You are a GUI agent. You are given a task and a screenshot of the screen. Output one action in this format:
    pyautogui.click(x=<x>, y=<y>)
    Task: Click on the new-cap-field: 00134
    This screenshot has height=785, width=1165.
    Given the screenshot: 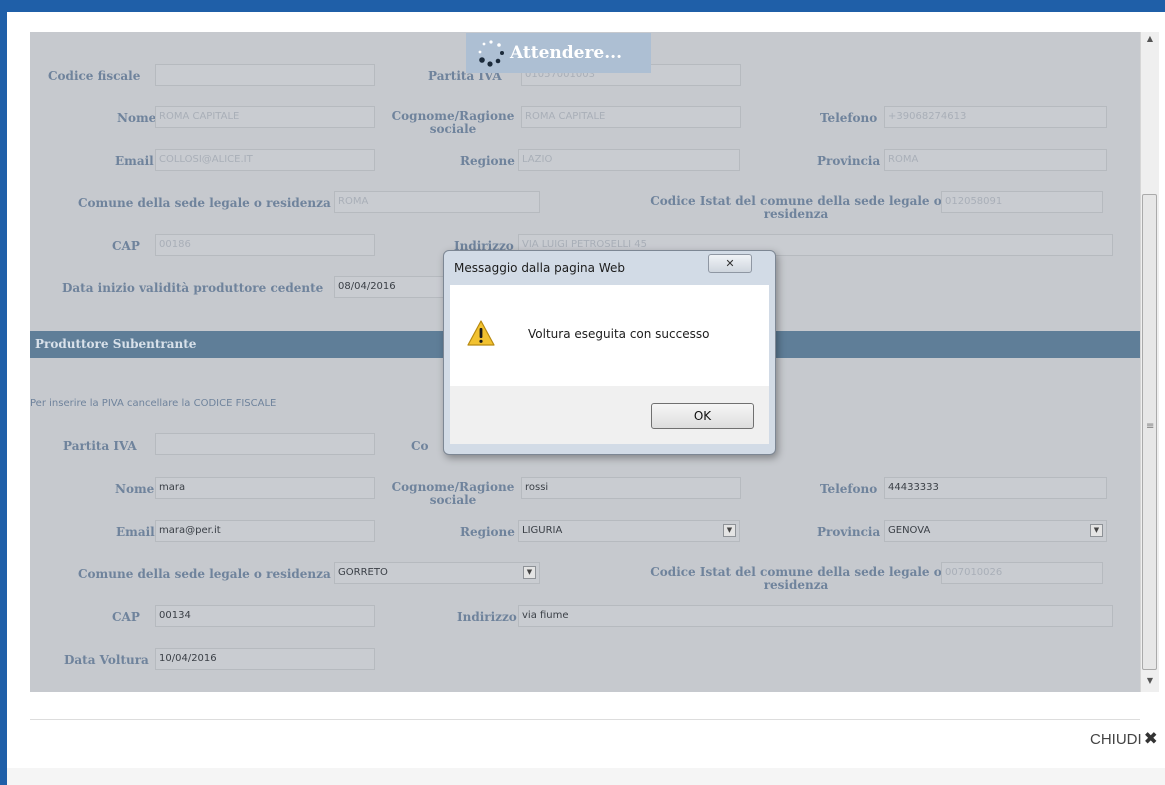 What is the action you would take?
    pyautogui.click(x=265, y=616)
    